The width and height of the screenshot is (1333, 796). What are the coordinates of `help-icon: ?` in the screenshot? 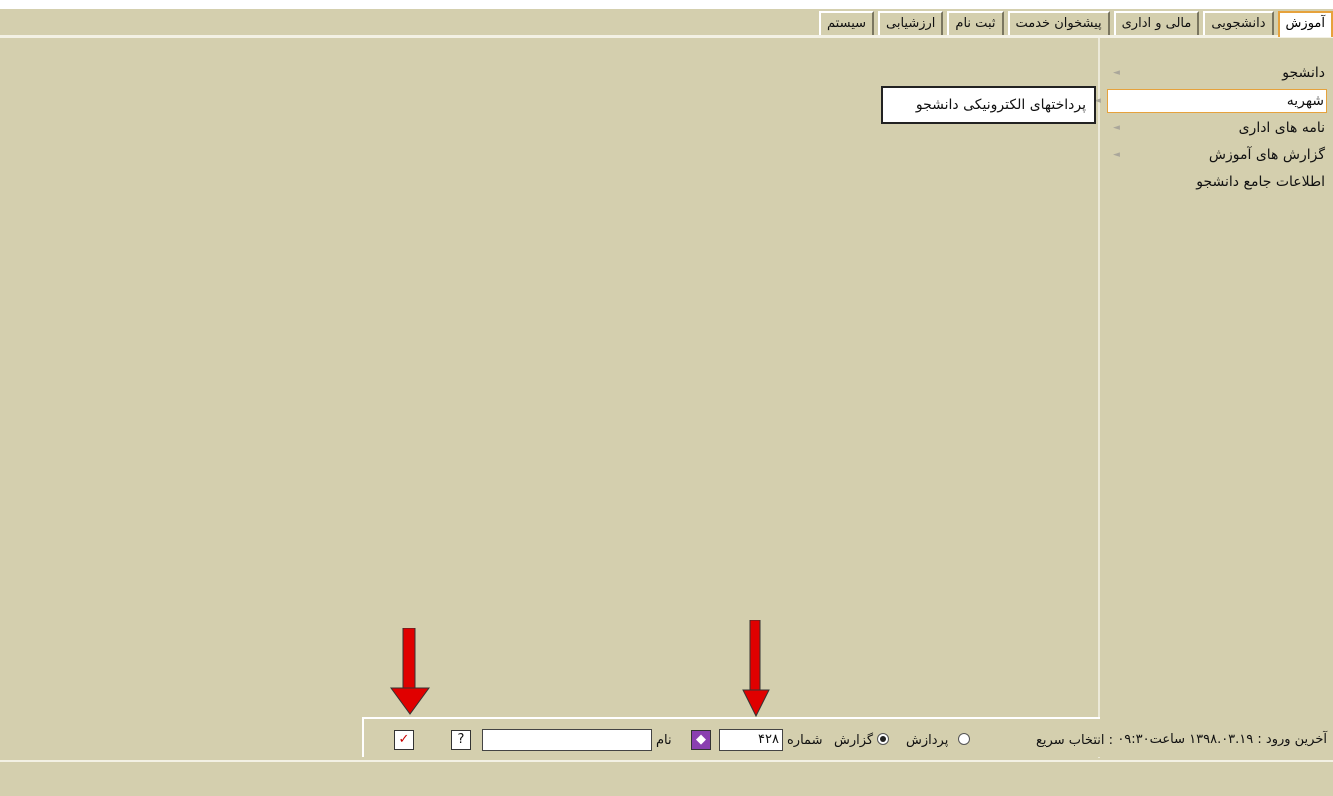 It's located at (461, 740).